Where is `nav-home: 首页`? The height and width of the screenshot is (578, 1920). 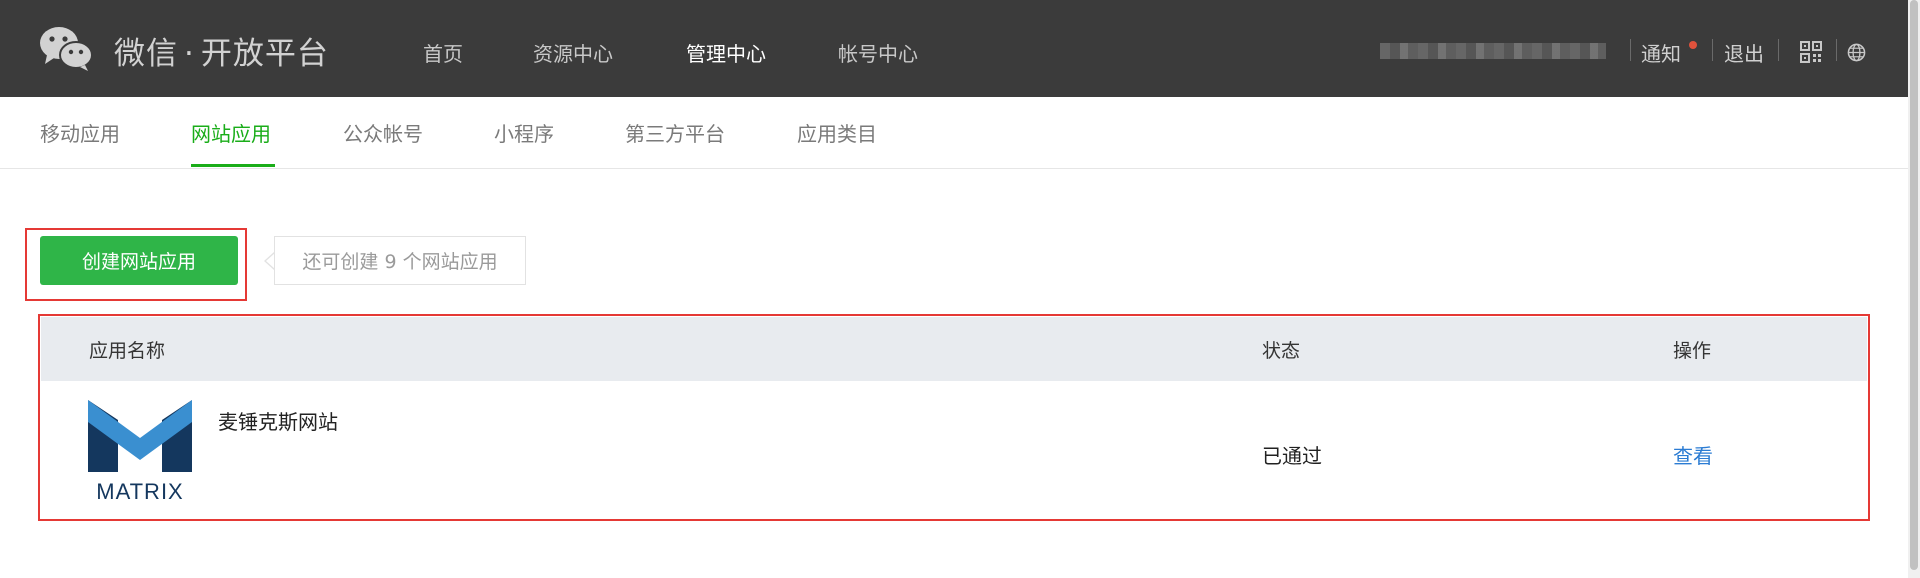
nav-home: 首页 is located at coordinates (443, 52).